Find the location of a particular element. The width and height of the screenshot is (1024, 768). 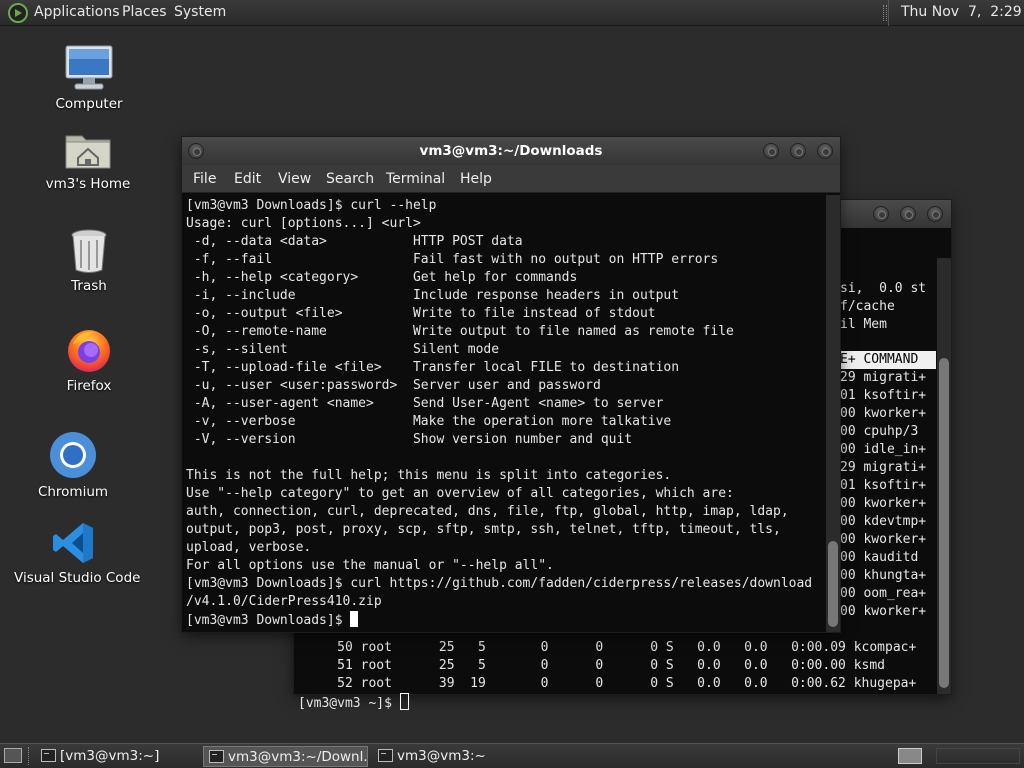

process-row-fragment: 00 khungta+ is located at coordinates (883, 576).